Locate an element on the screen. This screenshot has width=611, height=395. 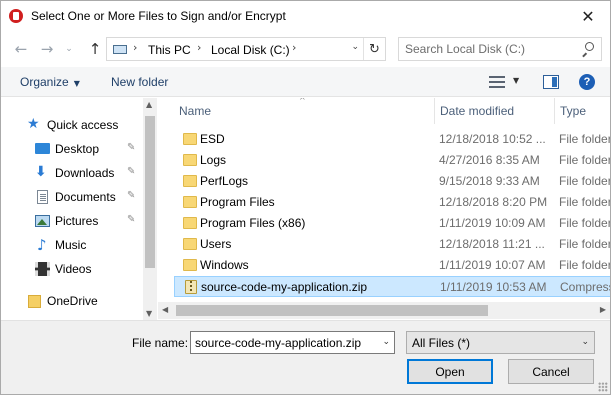
new-folder-button: New folder is located at coordinates (139, 82).